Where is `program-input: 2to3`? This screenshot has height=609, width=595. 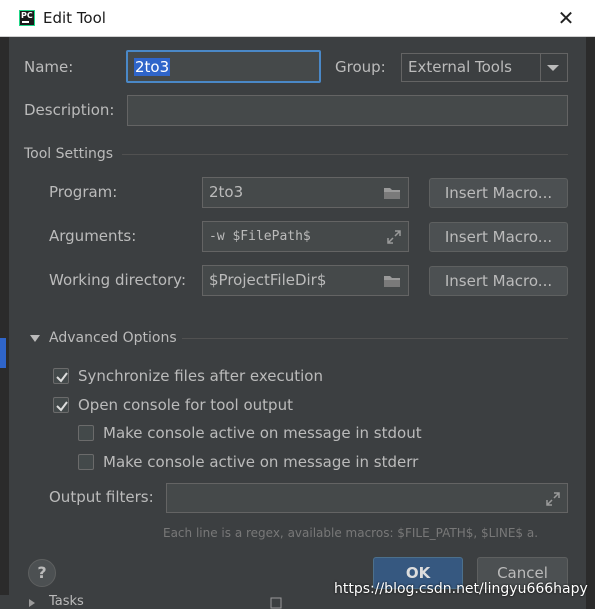 program-input: 2to3 is located at coordinates (305, 192).